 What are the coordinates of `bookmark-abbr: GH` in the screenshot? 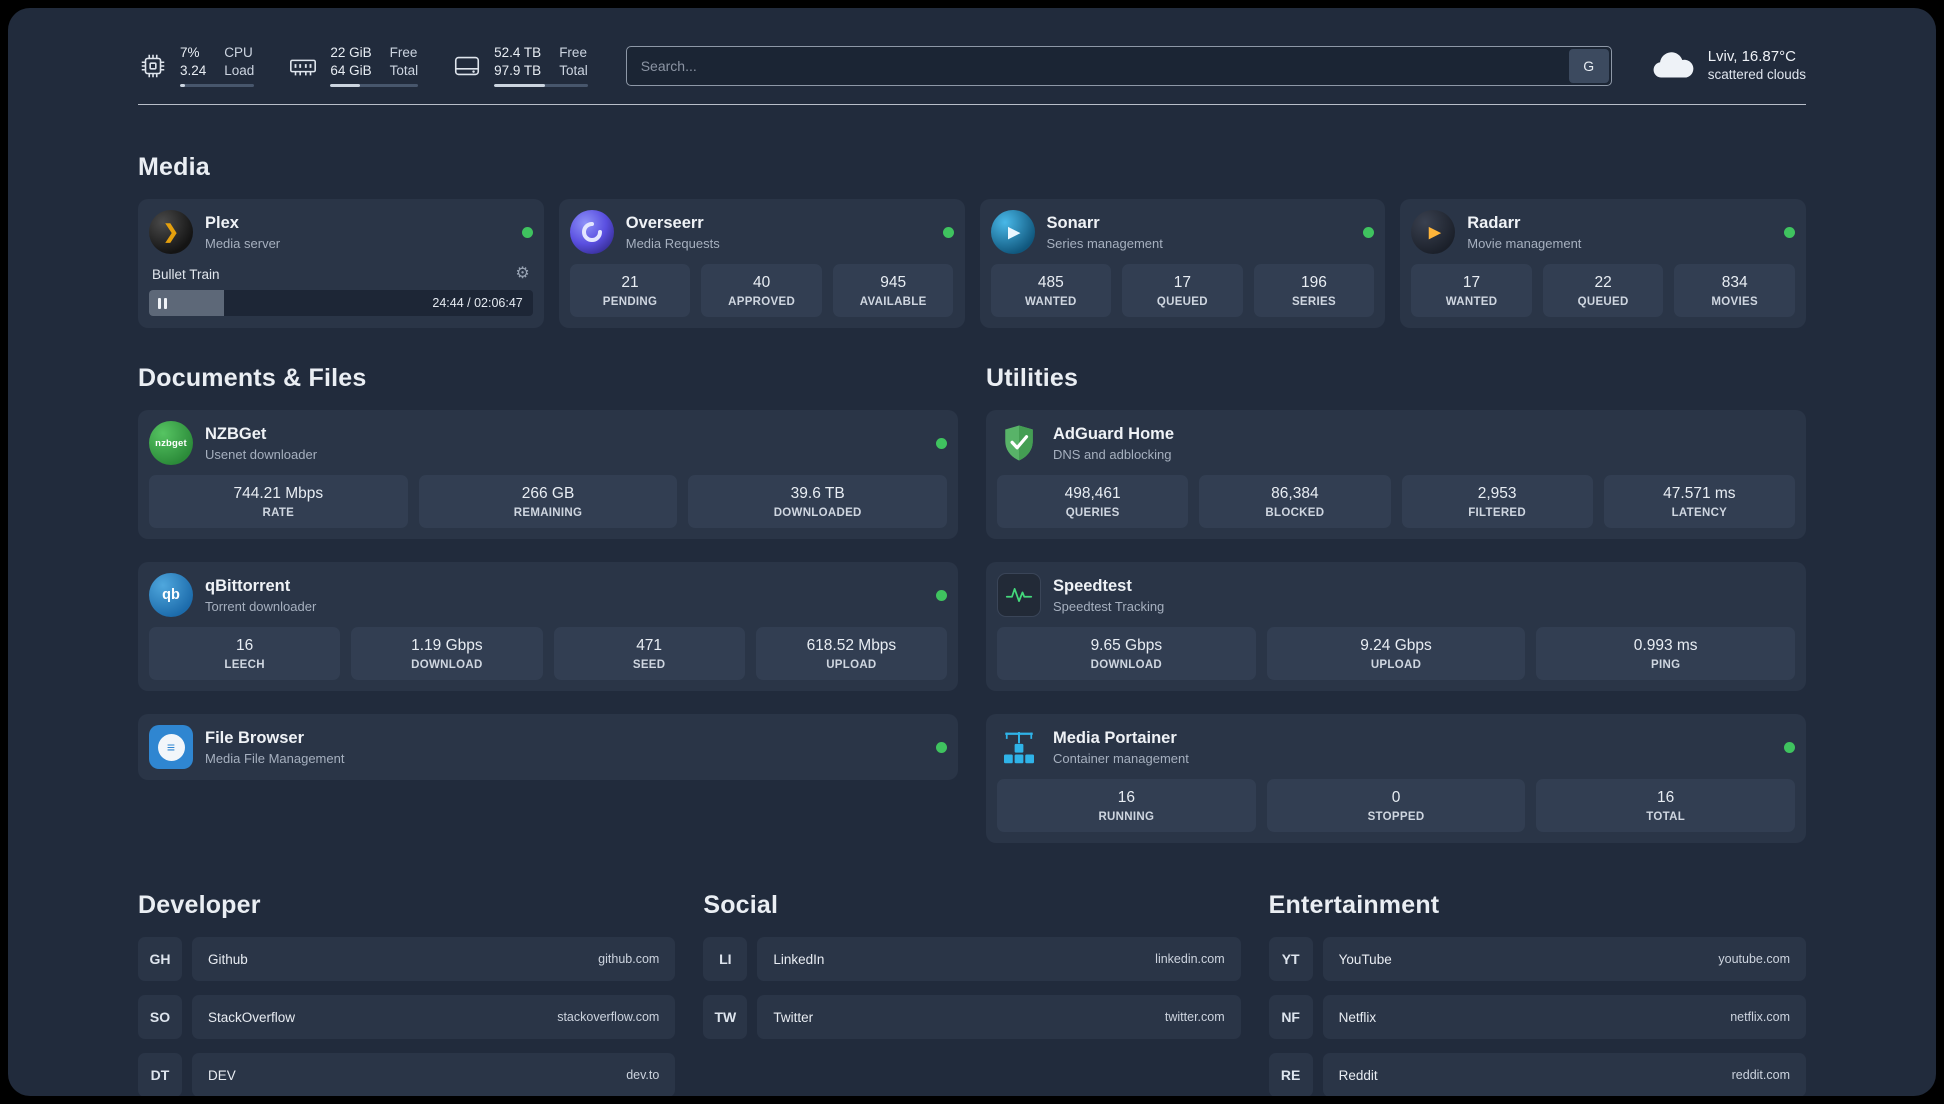 It's located at (160, 959).